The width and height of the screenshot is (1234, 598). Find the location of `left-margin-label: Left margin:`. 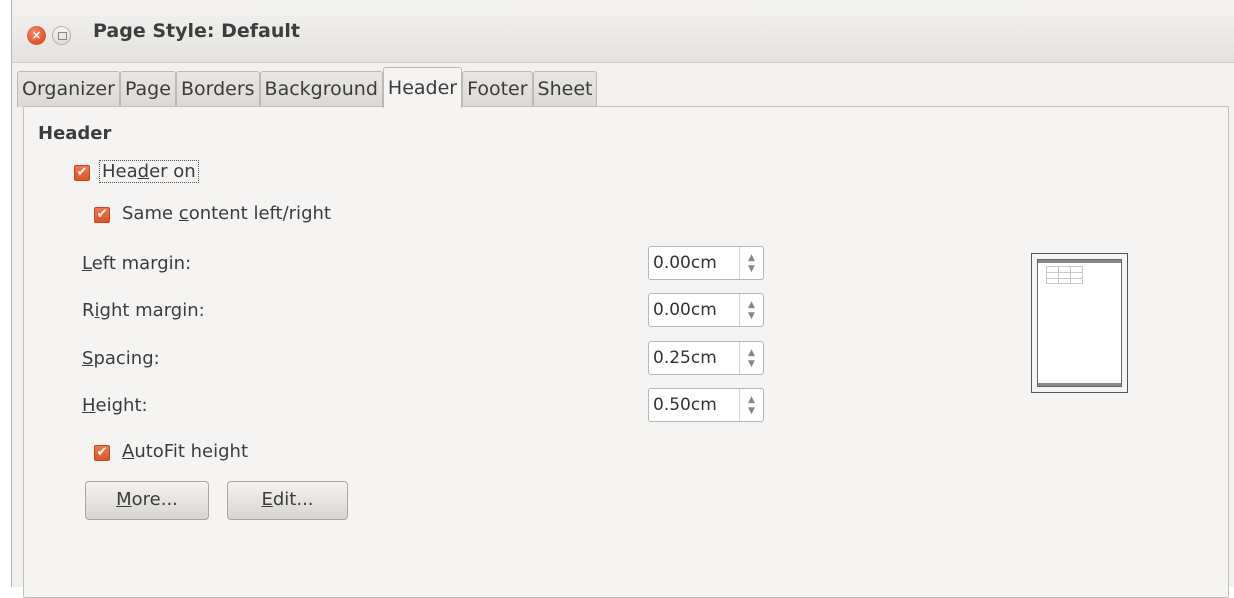

left-margin-label: Left margin: is located at coordinates (137, 263).